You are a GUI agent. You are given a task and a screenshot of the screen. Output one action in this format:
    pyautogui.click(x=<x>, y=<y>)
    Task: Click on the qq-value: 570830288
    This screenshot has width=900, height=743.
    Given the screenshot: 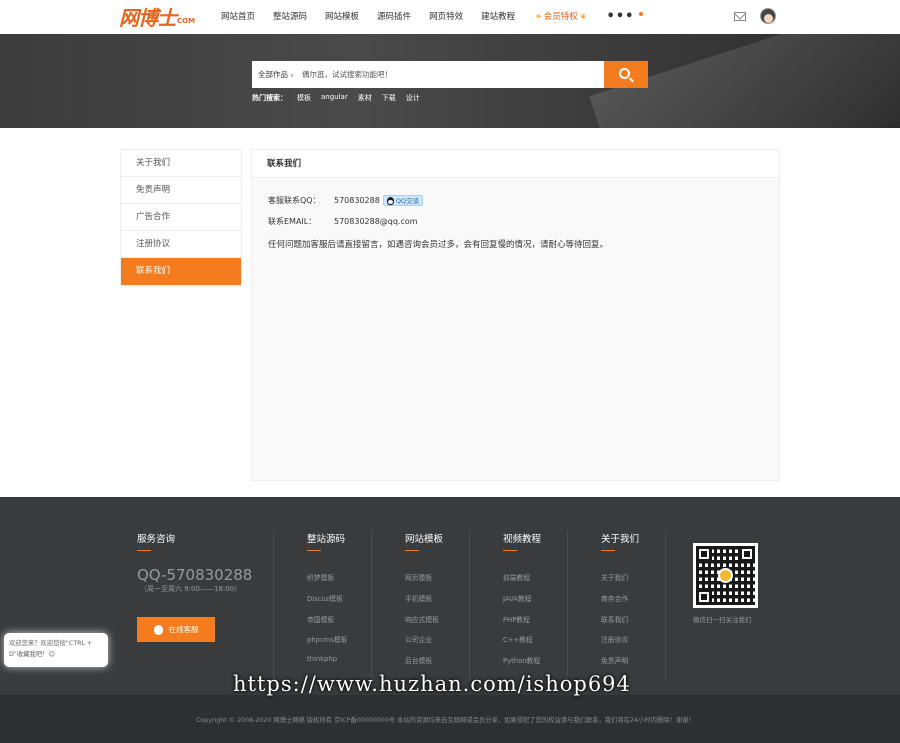 What is the action you would take?
    pyautogui.click(x=357, y=200)
    